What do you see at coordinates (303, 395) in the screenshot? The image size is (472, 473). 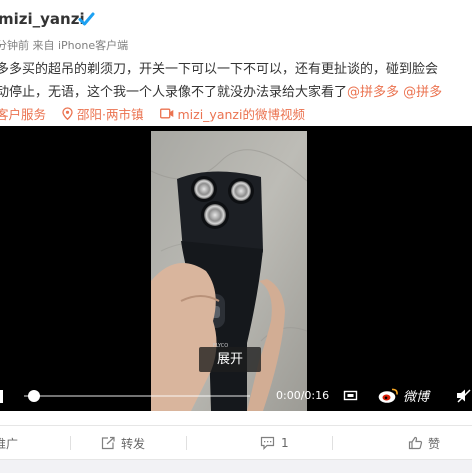 I see `time-display: 0:00/0:16` at bounding box center [303, 395].